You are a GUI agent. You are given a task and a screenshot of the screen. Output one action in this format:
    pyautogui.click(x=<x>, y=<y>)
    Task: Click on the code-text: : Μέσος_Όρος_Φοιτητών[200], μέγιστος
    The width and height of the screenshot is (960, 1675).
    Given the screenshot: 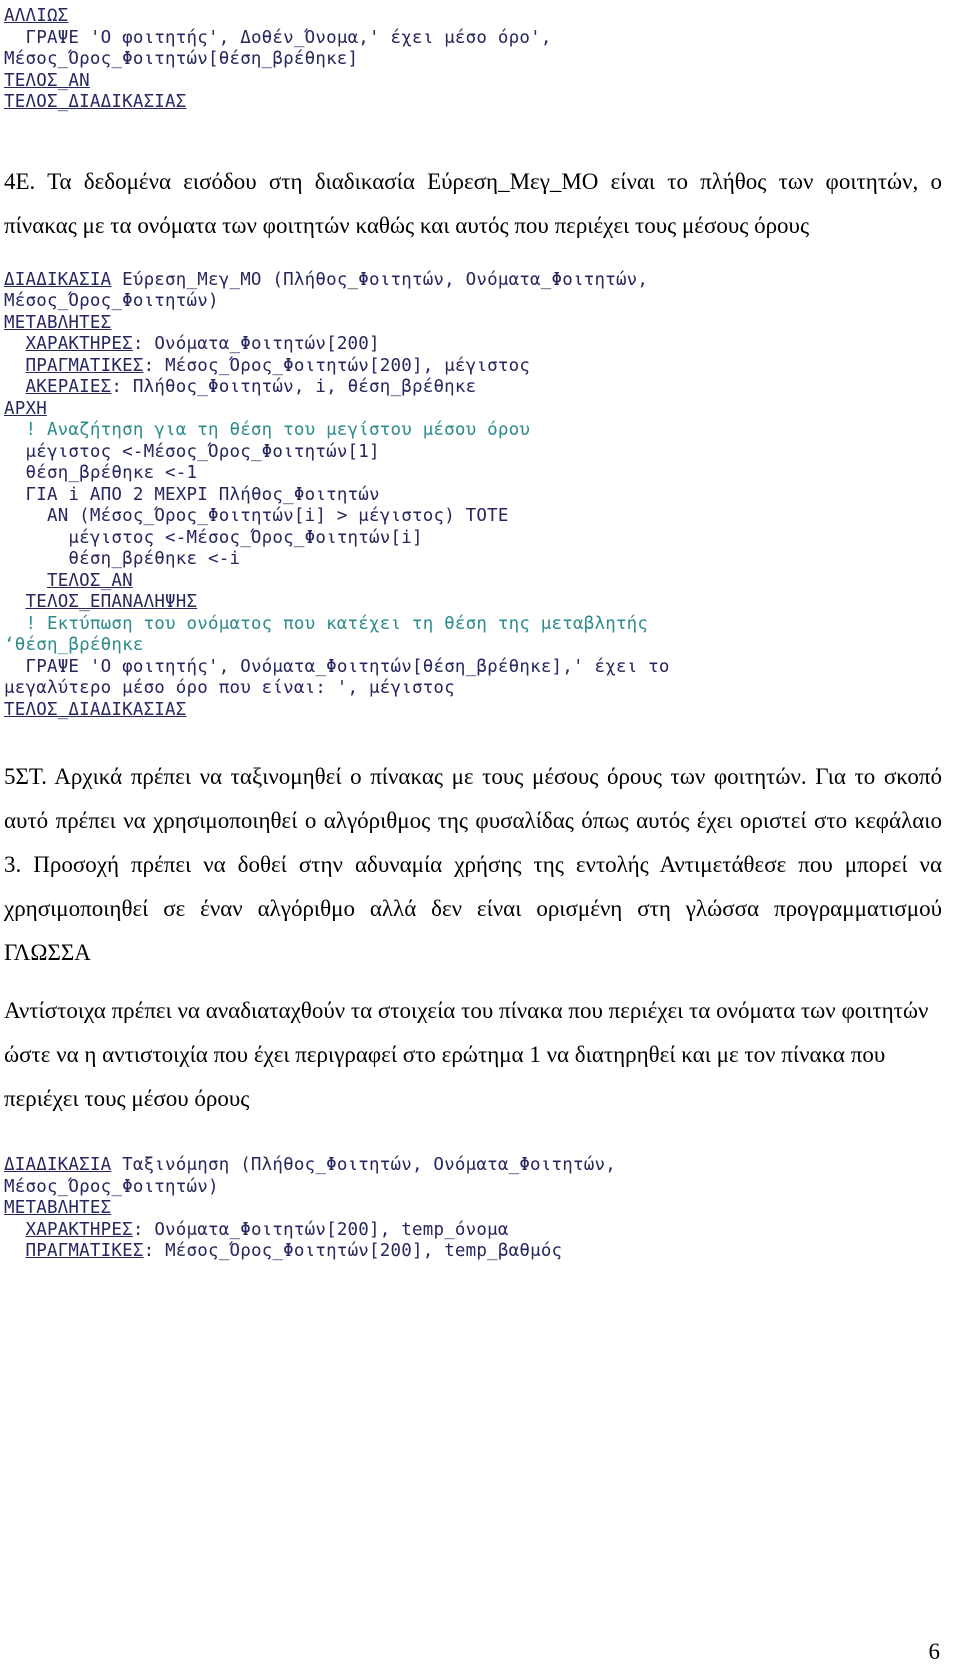 What is the action you would take?
    pyautogui.click(x=337, y=365)
    